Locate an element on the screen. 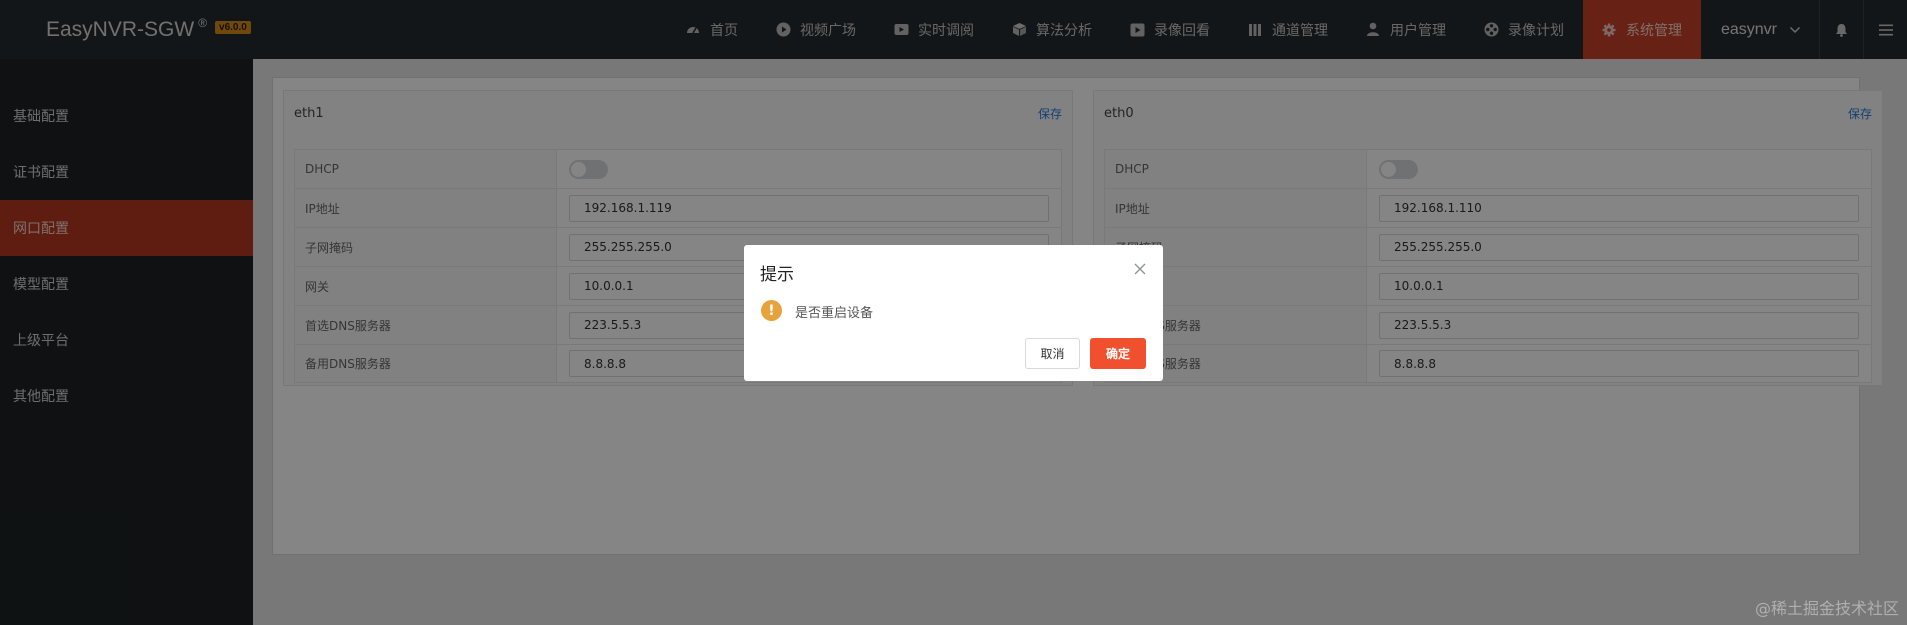 The image size is (1907, 625). dialog-message: 是否重启设备 is located at coordinates (834, 313).